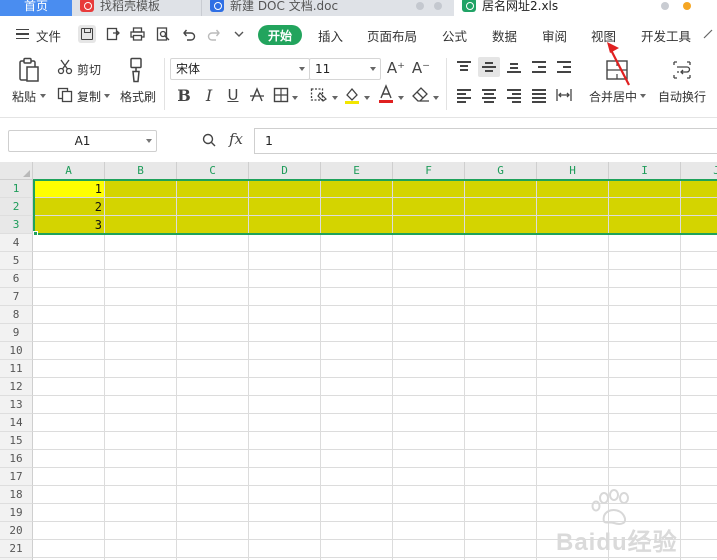  I want to click on column-header-c: C, so click(213, 171).